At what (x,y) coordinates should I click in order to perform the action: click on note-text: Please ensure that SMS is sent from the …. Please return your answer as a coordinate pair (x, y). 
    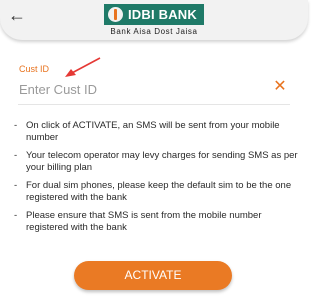
    Looking at the image, I should click on (144, 221).